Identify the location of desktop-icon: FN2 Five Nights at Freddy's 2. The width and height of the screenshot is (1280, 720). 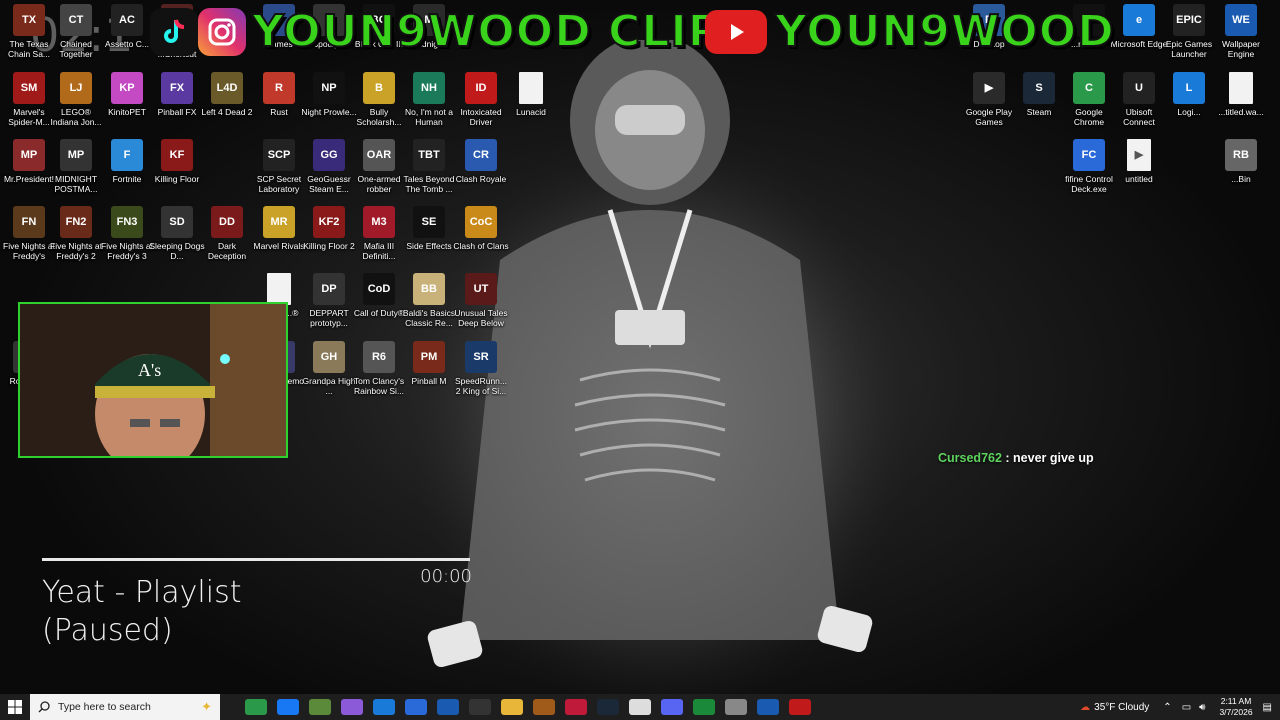
(76, 233).